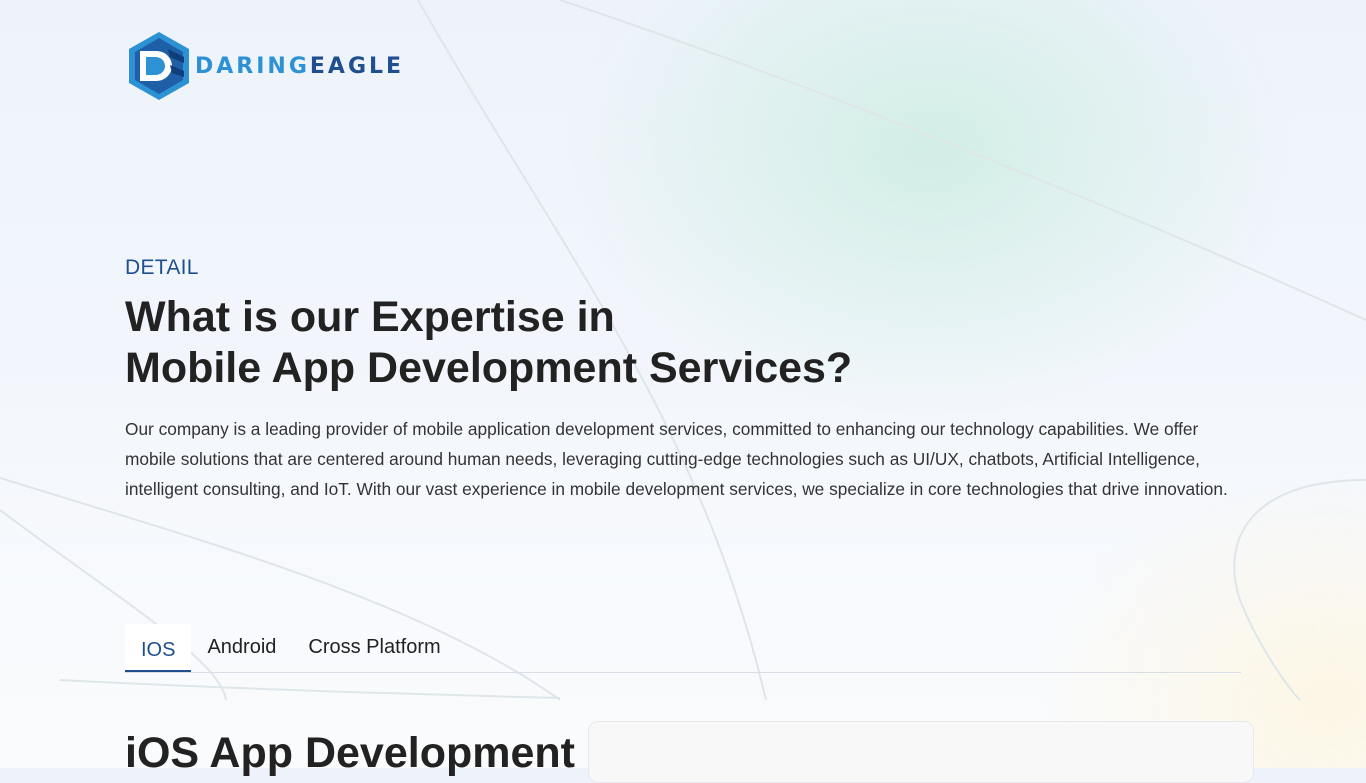 The height and width of the screenshot is (783, 1366). I want to click on eagle-logo-icon, so click(159, 66).